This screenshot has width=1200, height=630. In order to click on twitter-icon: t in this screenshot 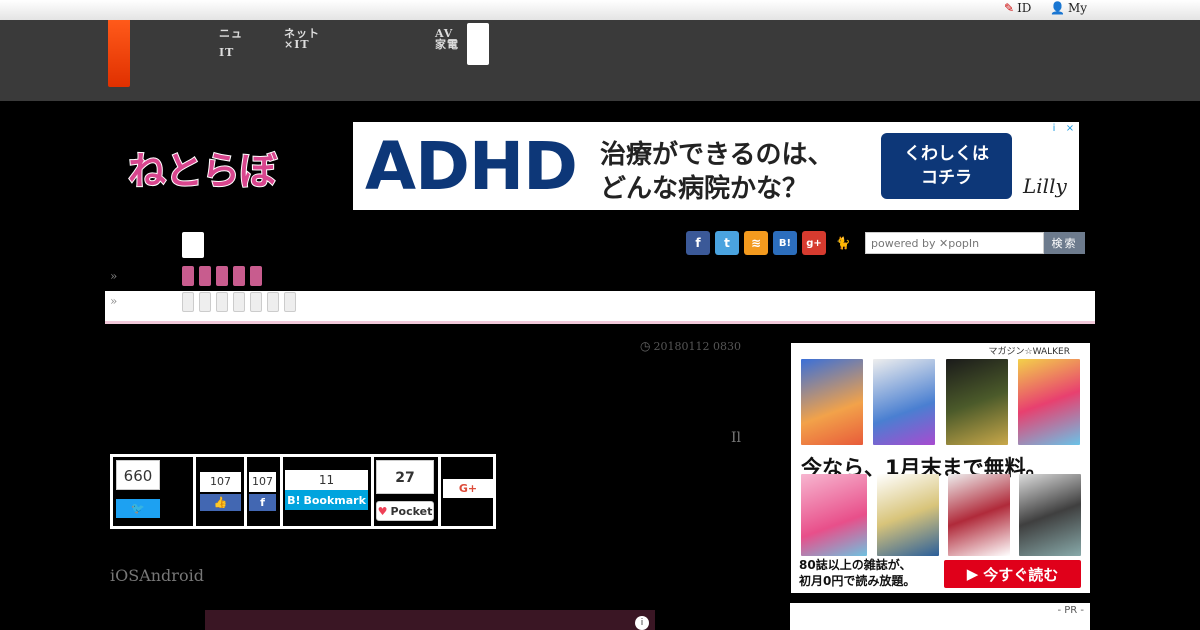, I will do `click(727, 243)`.